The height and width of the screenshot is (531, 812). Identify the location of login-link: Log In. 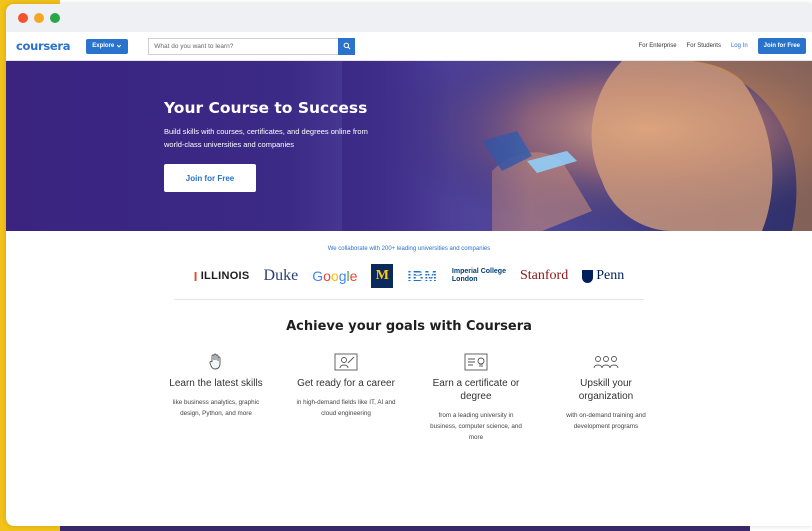
(739, 46).